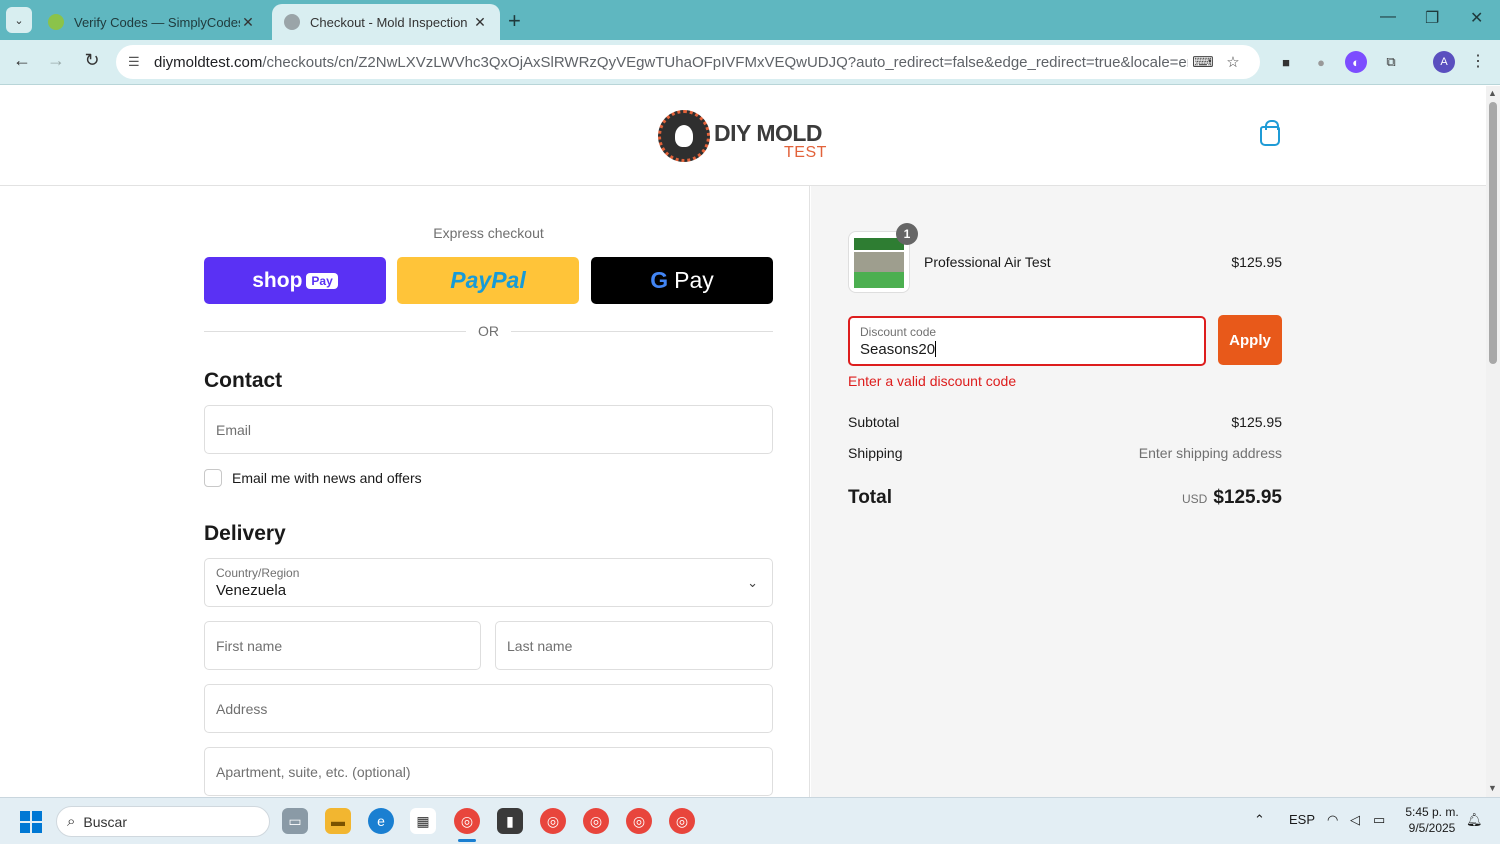  Describe the element at coordinates (234, 429) in the screenshot. I see `email-placeholder: Email` at that location.